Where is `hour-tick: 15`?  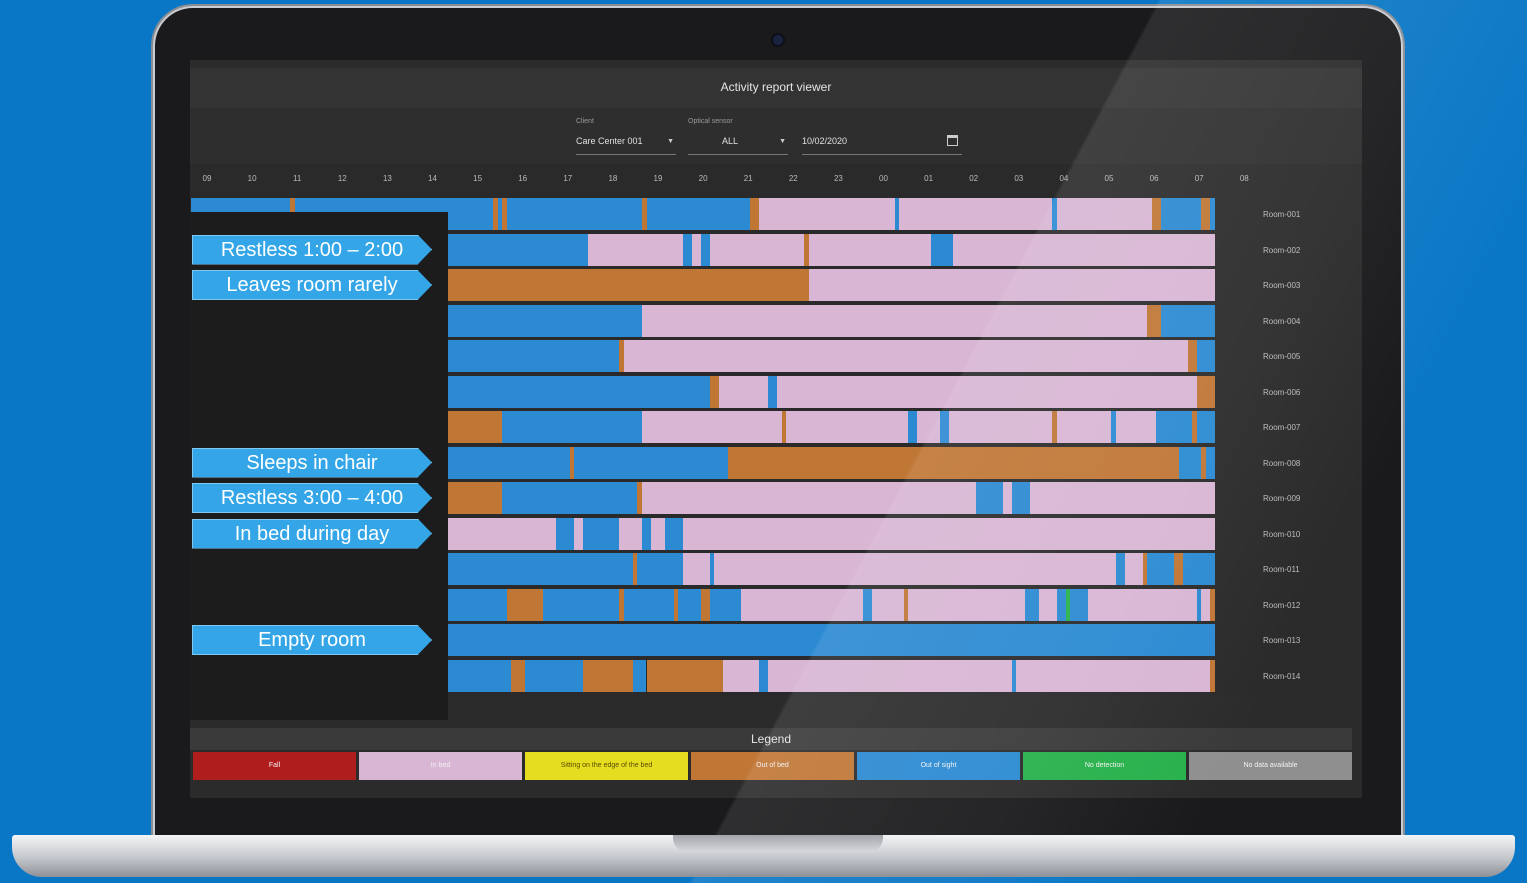
hour-tick: 15 is located at coordinates (478, 178).